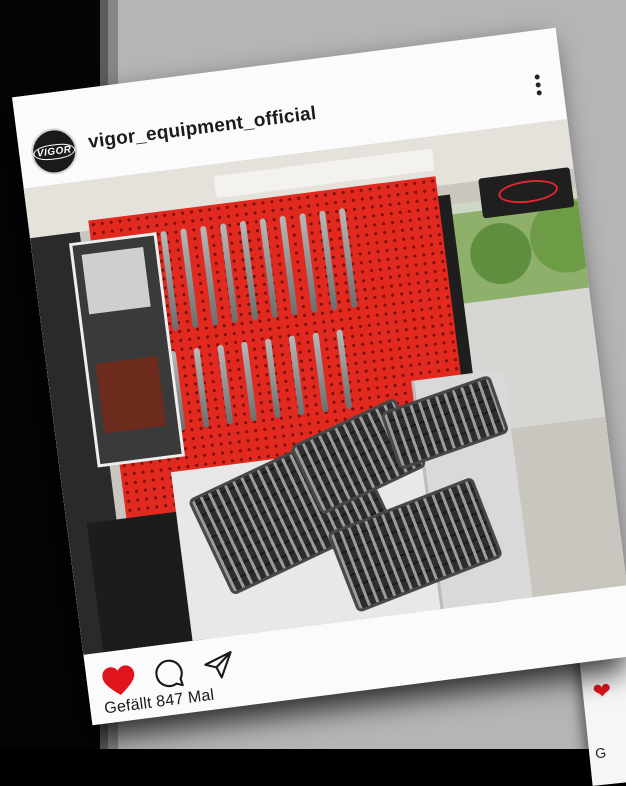  I want to click on paper-plane-icon, so click(218, 665).